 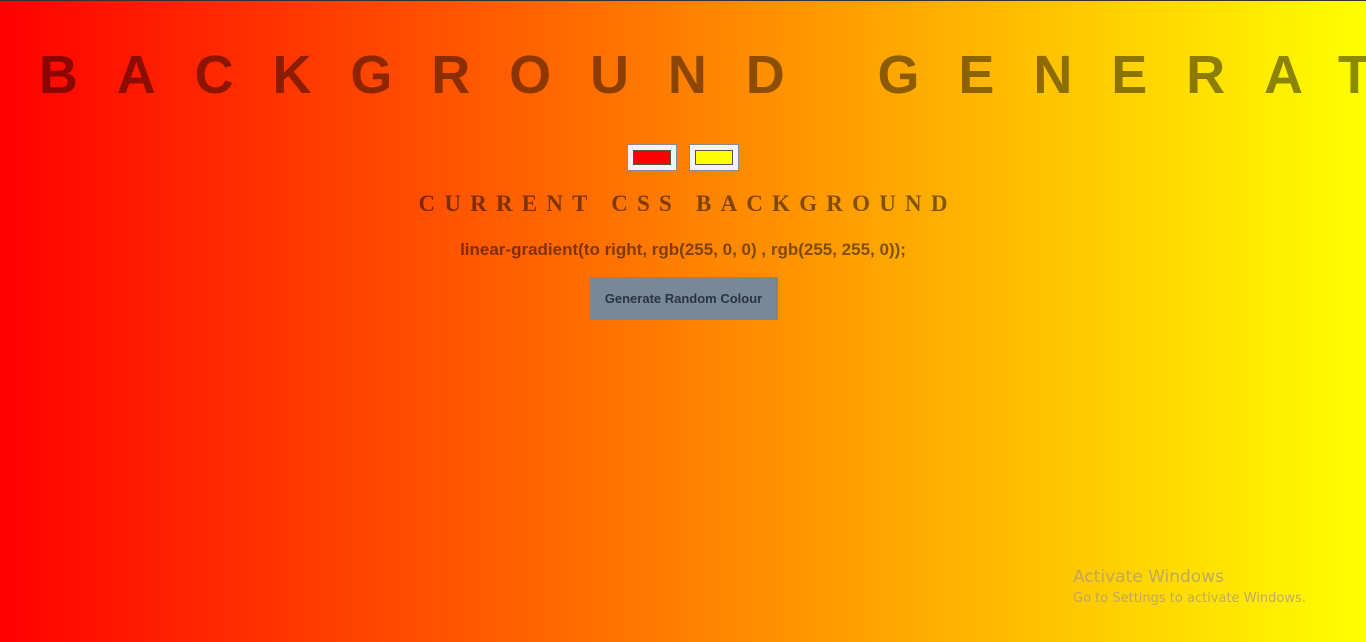 I want to click on color-pickers, so click(x=683, y=157).